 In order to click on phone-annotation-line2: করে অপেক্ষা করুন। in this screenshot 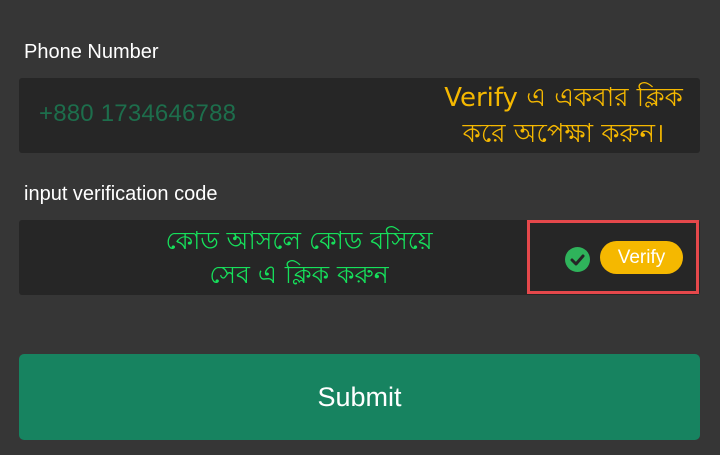, I will do `click(563, 134)`.